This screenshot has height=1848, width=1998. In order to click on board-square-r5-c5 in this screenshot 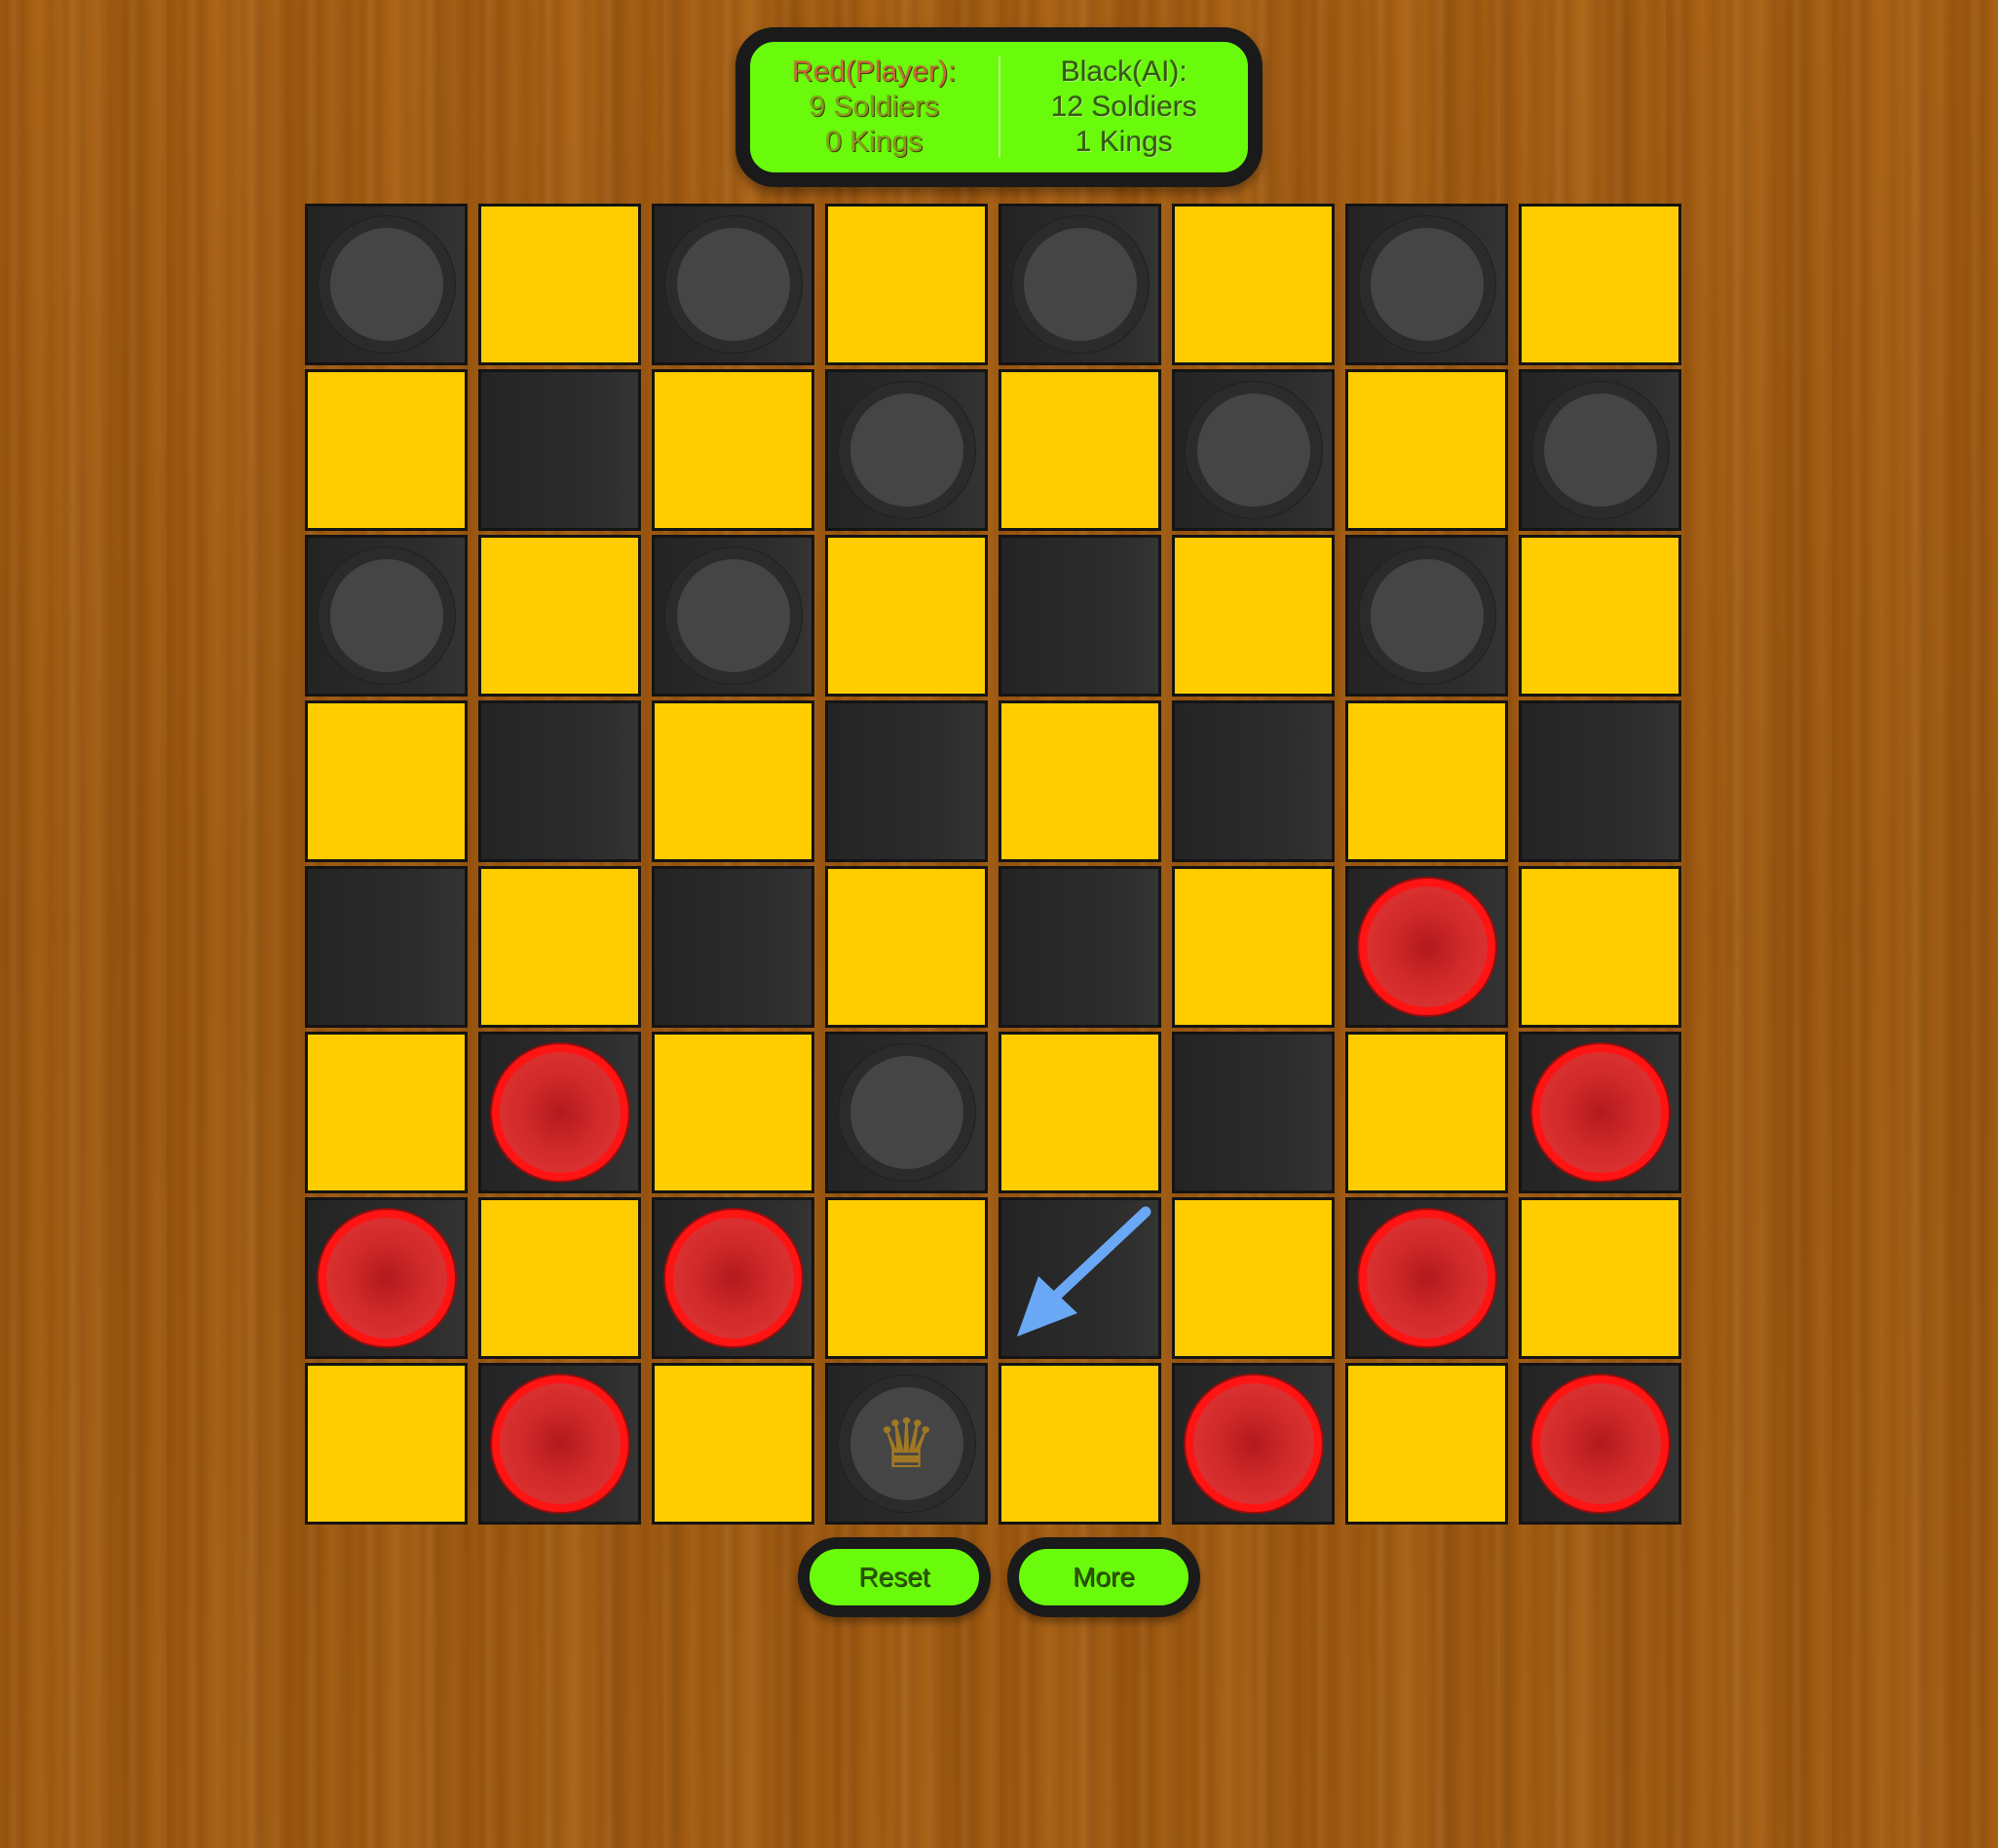, I will do `click(1253, 1113)`.